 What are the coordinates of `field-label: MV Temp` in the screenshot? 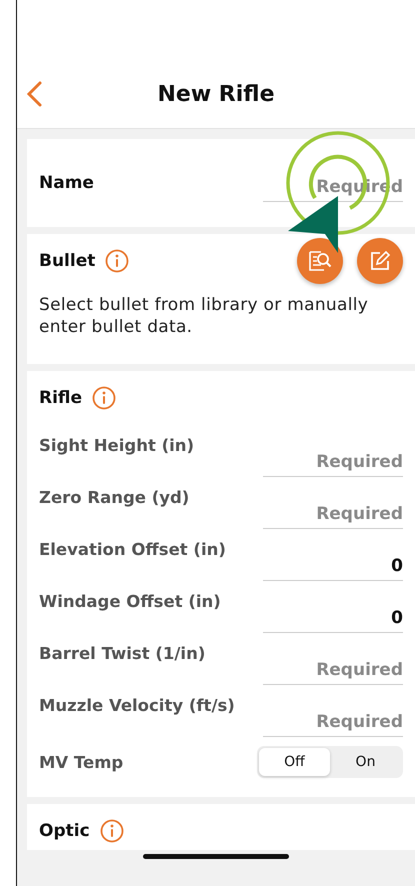 It's located at (81, 762).